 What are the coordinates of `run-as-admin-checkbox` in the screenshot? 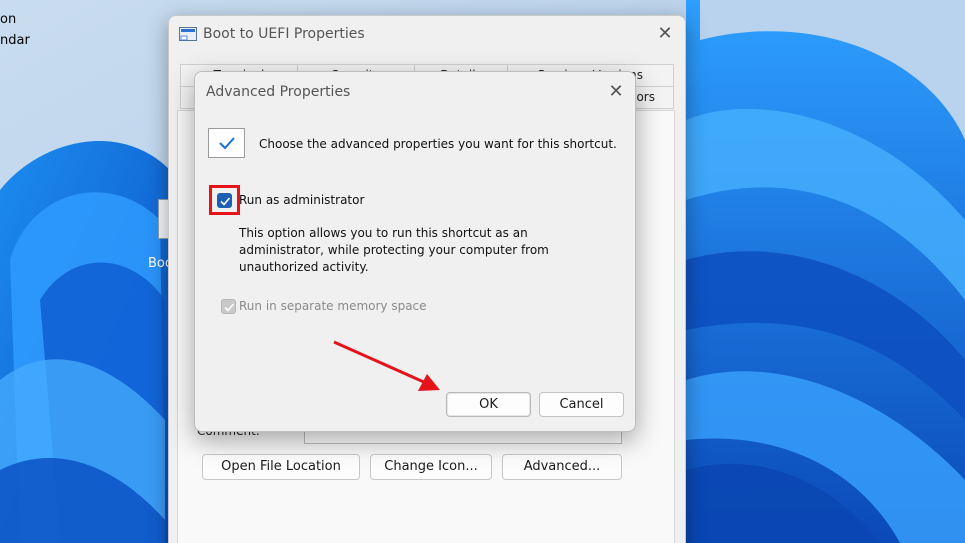 It's located at (224, 200).